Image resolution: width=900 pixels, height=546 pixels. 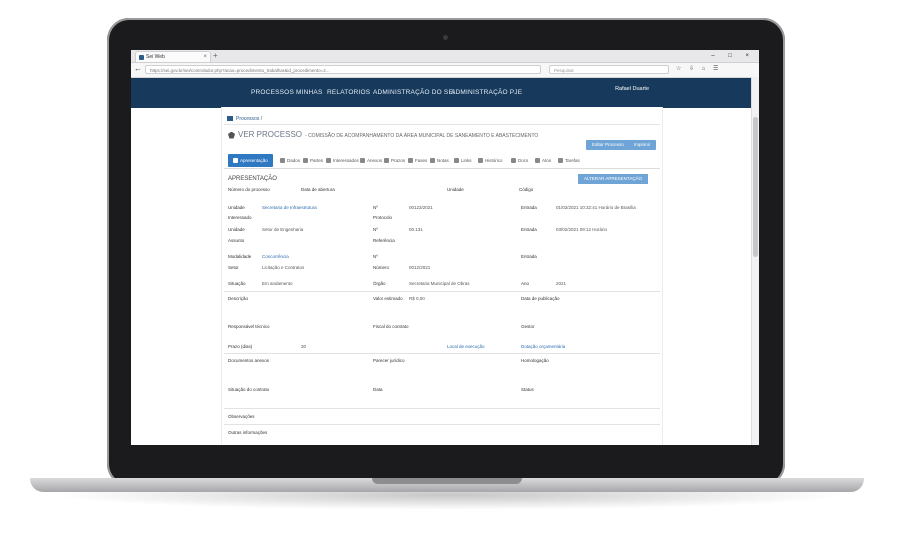 What do you see at coordinates (379, 283) in the screenshot?
I see `field-label: Órgão` at bounding box center [379, 283].